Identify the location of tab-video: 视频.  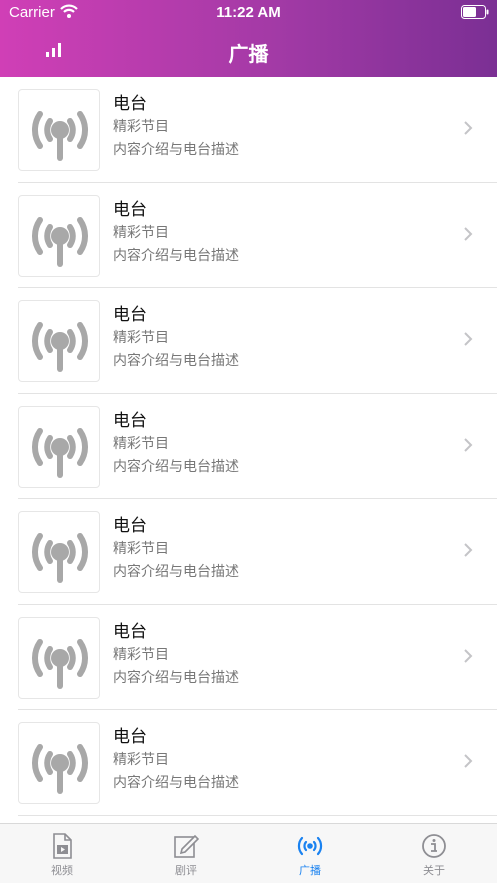
(62, 854).